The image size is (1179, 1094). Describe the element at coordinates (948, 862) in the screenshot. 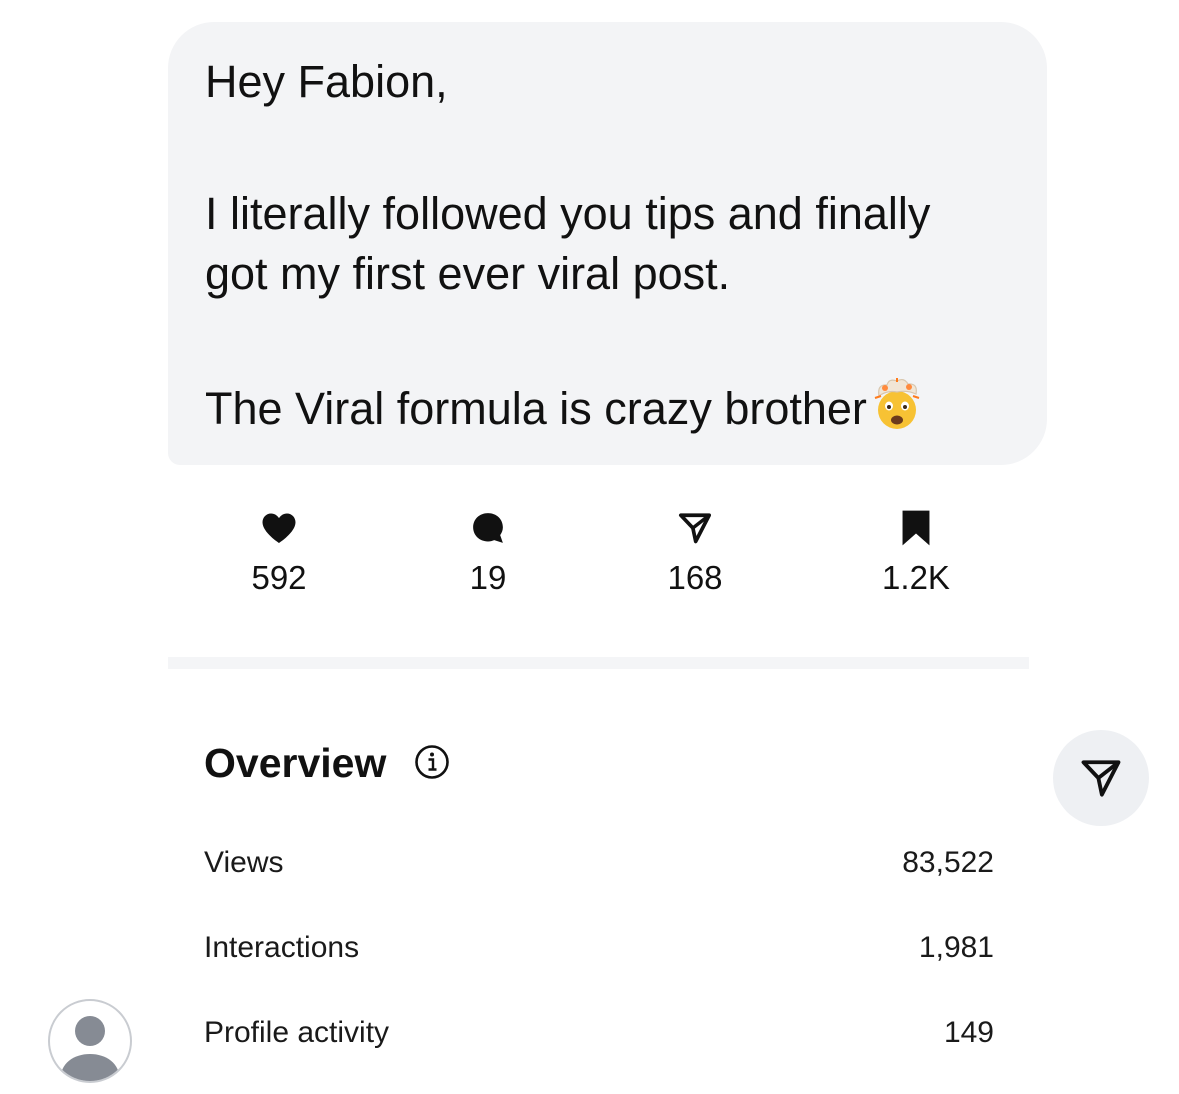

I see `views-value: 83,522` at that location.